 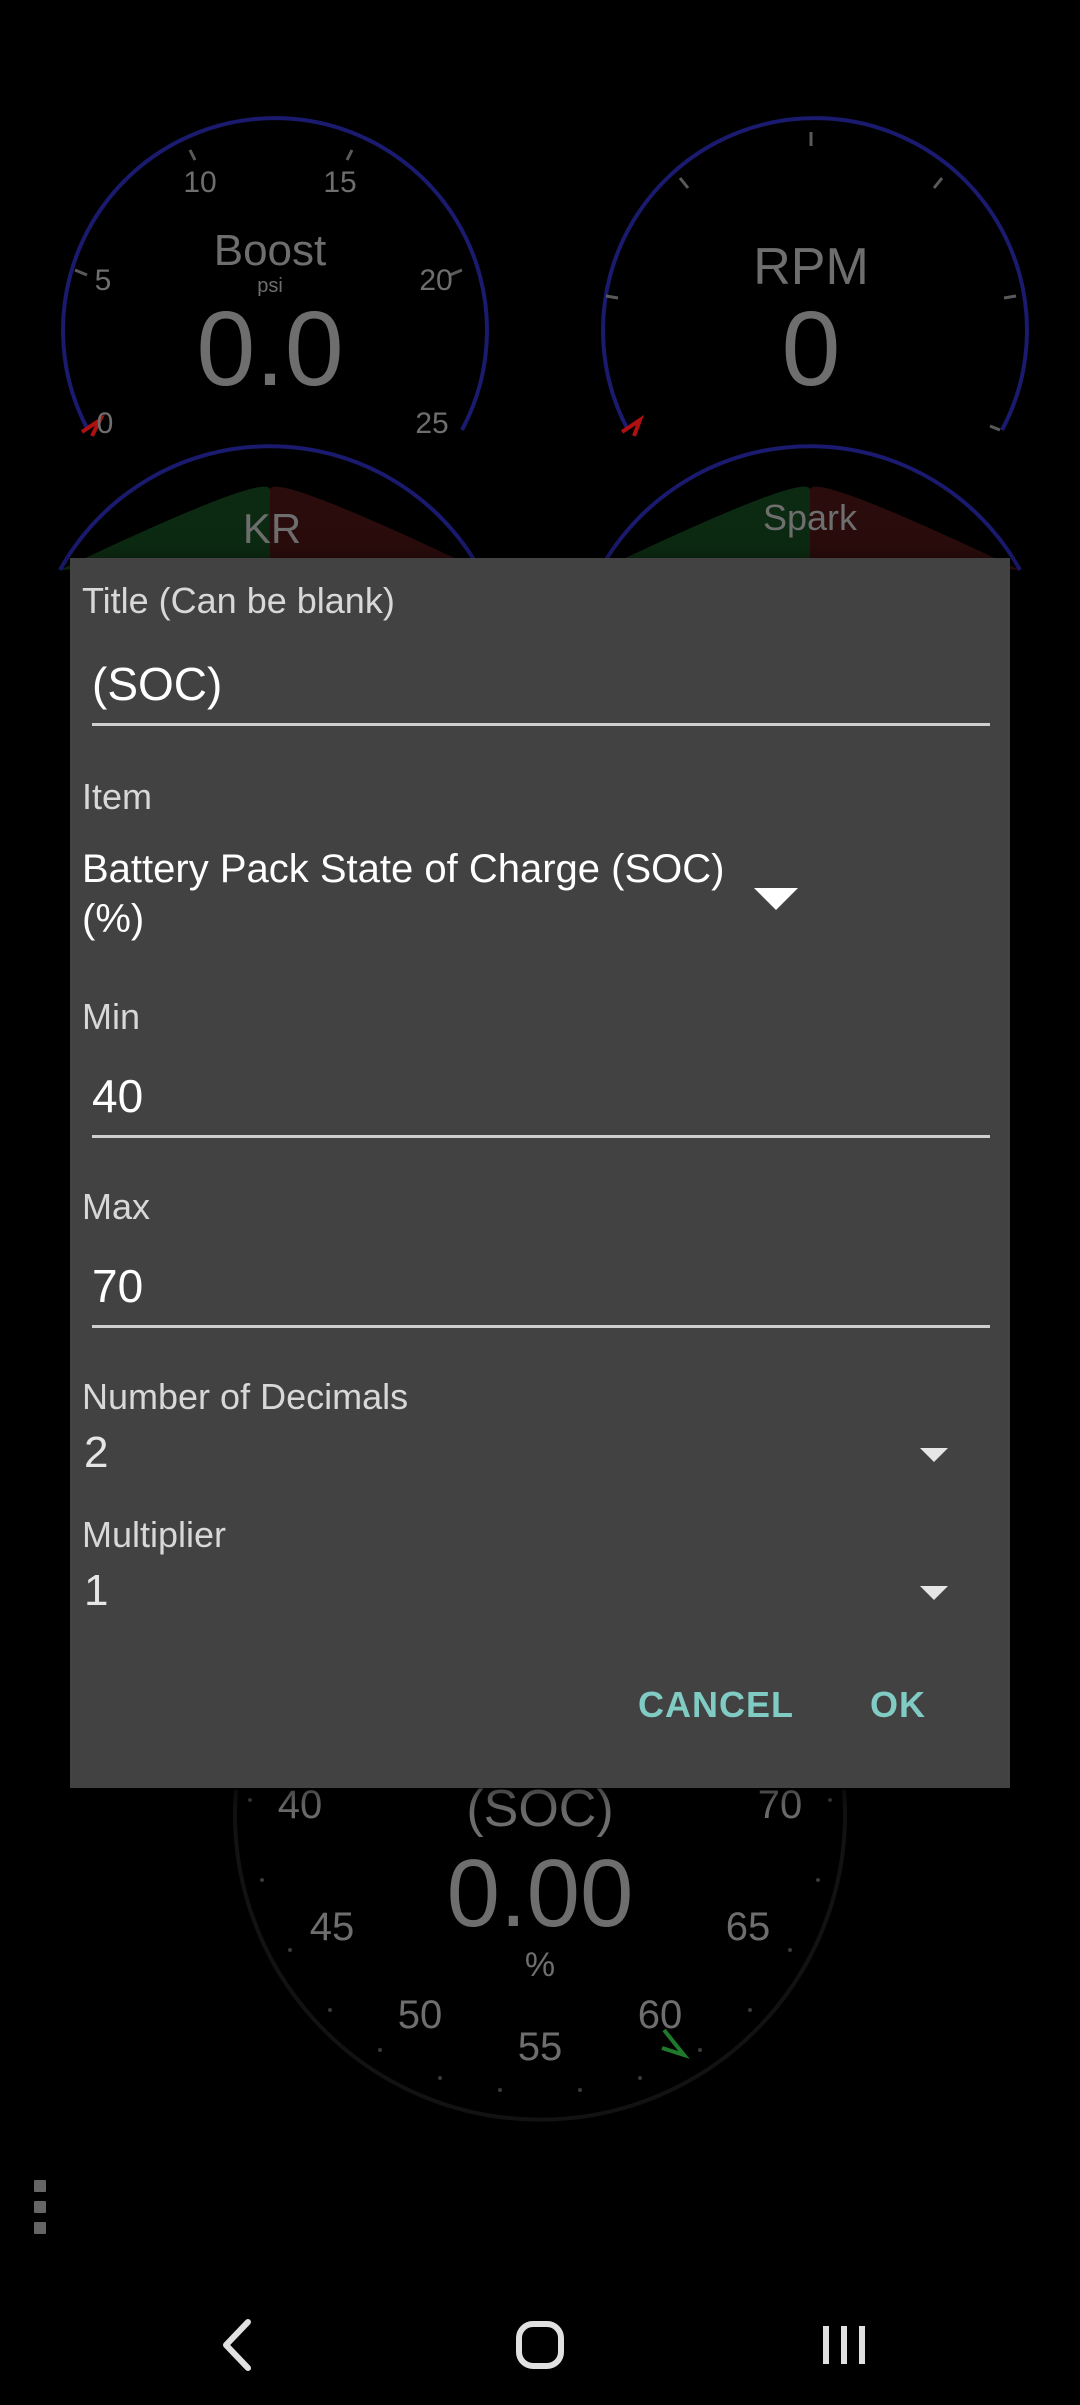 I want to click on spark-title: Spark, so click(x=810, y=517).